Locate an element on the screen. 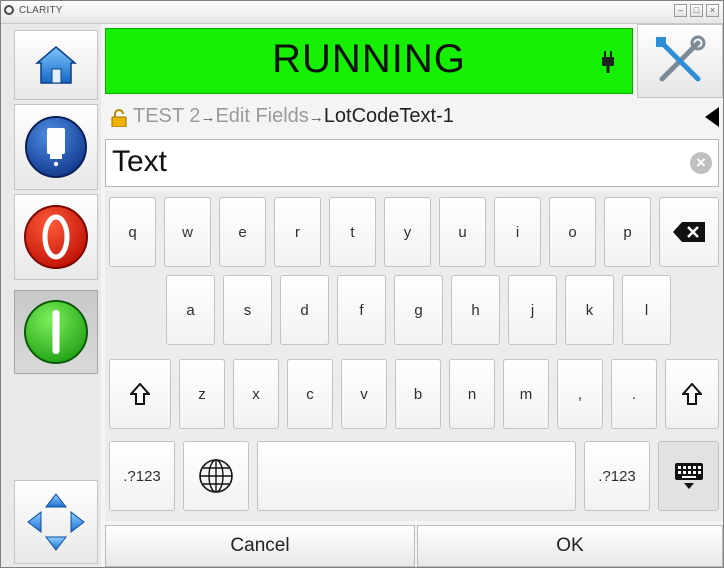 The width and height of the screenshot is (724, 568). start-icon is located at coordinates (56, 332).